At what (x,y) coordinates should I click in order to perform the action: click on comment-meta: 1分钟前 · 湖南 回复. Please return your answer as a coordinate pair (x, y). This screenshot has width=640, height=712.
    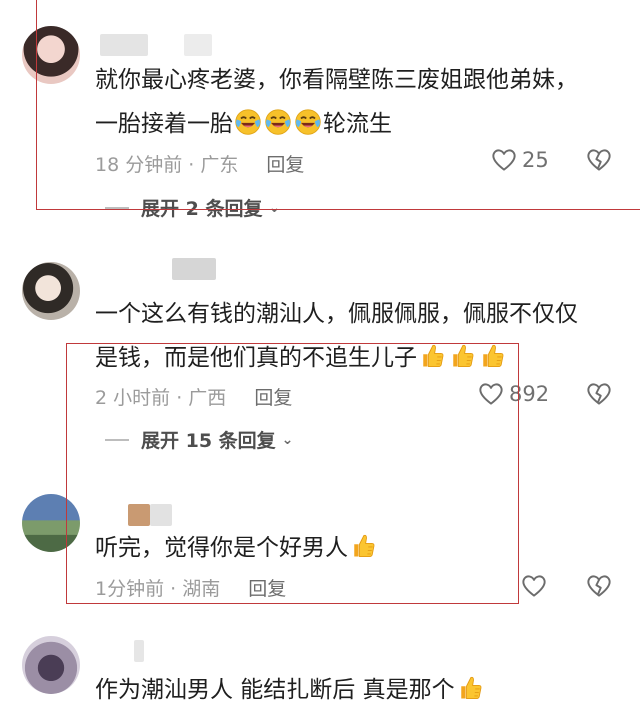
    Looking at the image, I should click on (190, 587).